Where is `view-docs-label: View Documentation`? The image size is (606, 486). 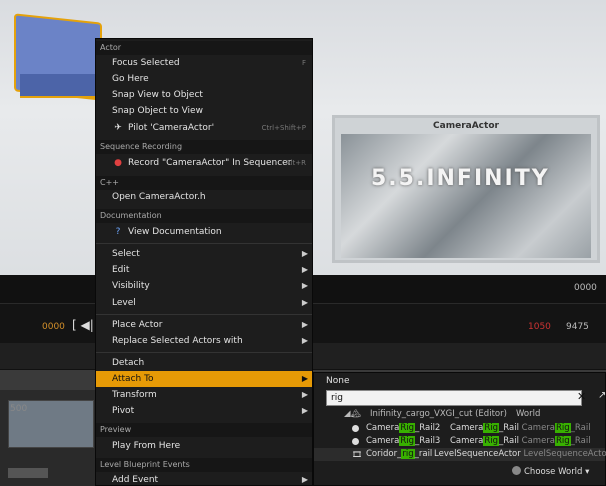 view-docs-label: View Documentation is located at coordinates (175, 232).